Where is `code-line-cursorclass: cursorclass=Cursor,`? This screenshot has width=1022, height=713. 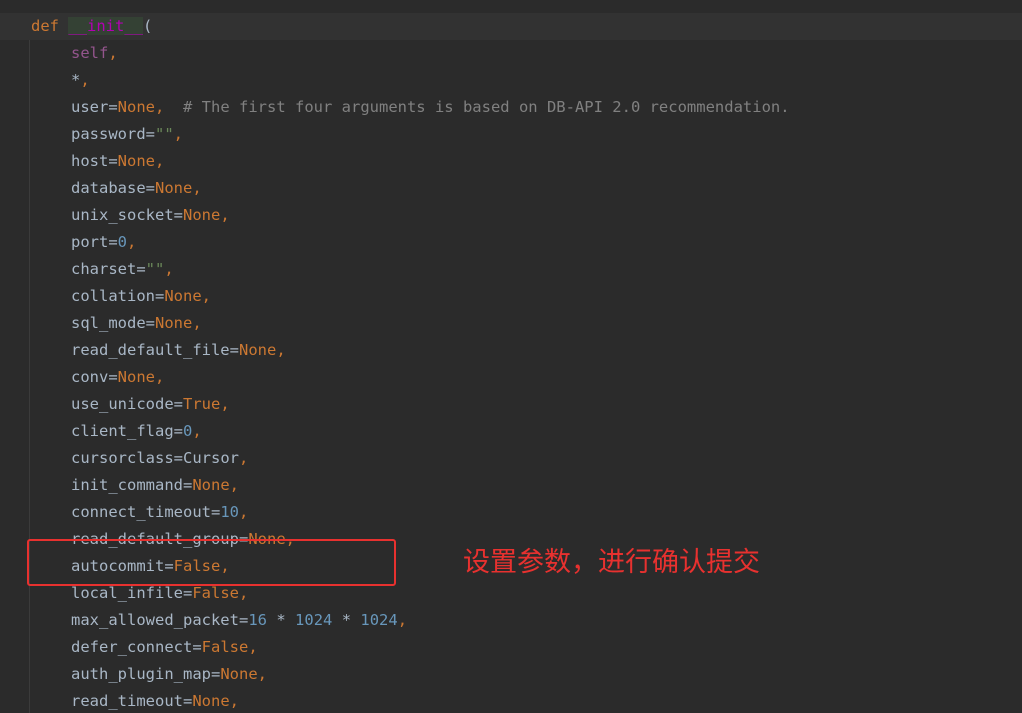
code-line-cursorclass: cursorclass=Cursor, is located at coordinates (511, 458).